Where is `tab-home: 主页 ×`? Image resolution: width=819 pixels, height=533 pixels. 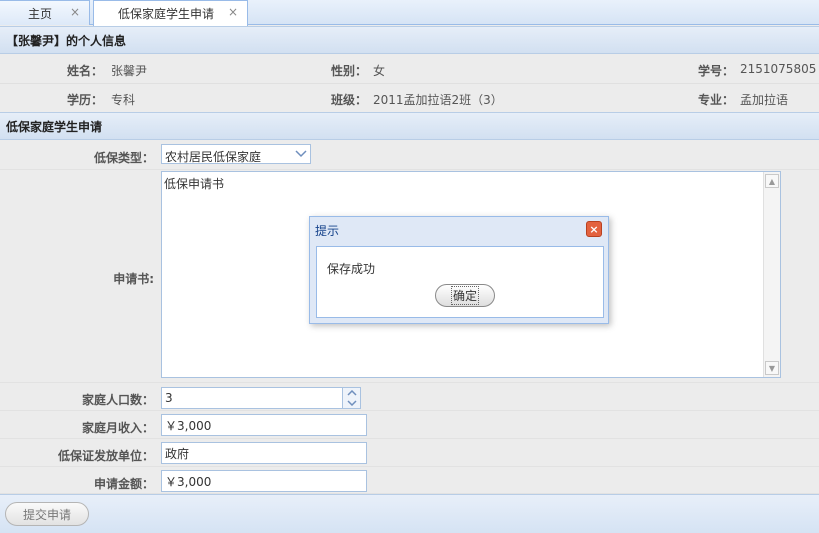 tab-home: 主页 × is located at coordinates (45, 12).